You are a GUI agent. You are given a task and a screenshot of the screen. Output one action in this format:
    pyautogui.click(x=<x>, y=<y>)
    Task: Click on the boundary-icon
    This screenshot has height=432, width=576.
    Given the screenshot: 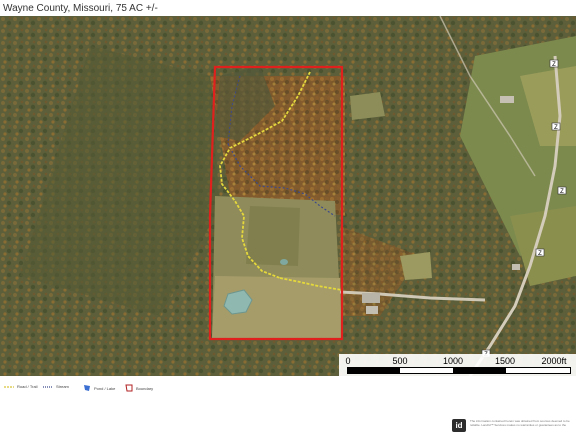 What is the action you would take?
    pyautogui.click(x=129, y=388)
    